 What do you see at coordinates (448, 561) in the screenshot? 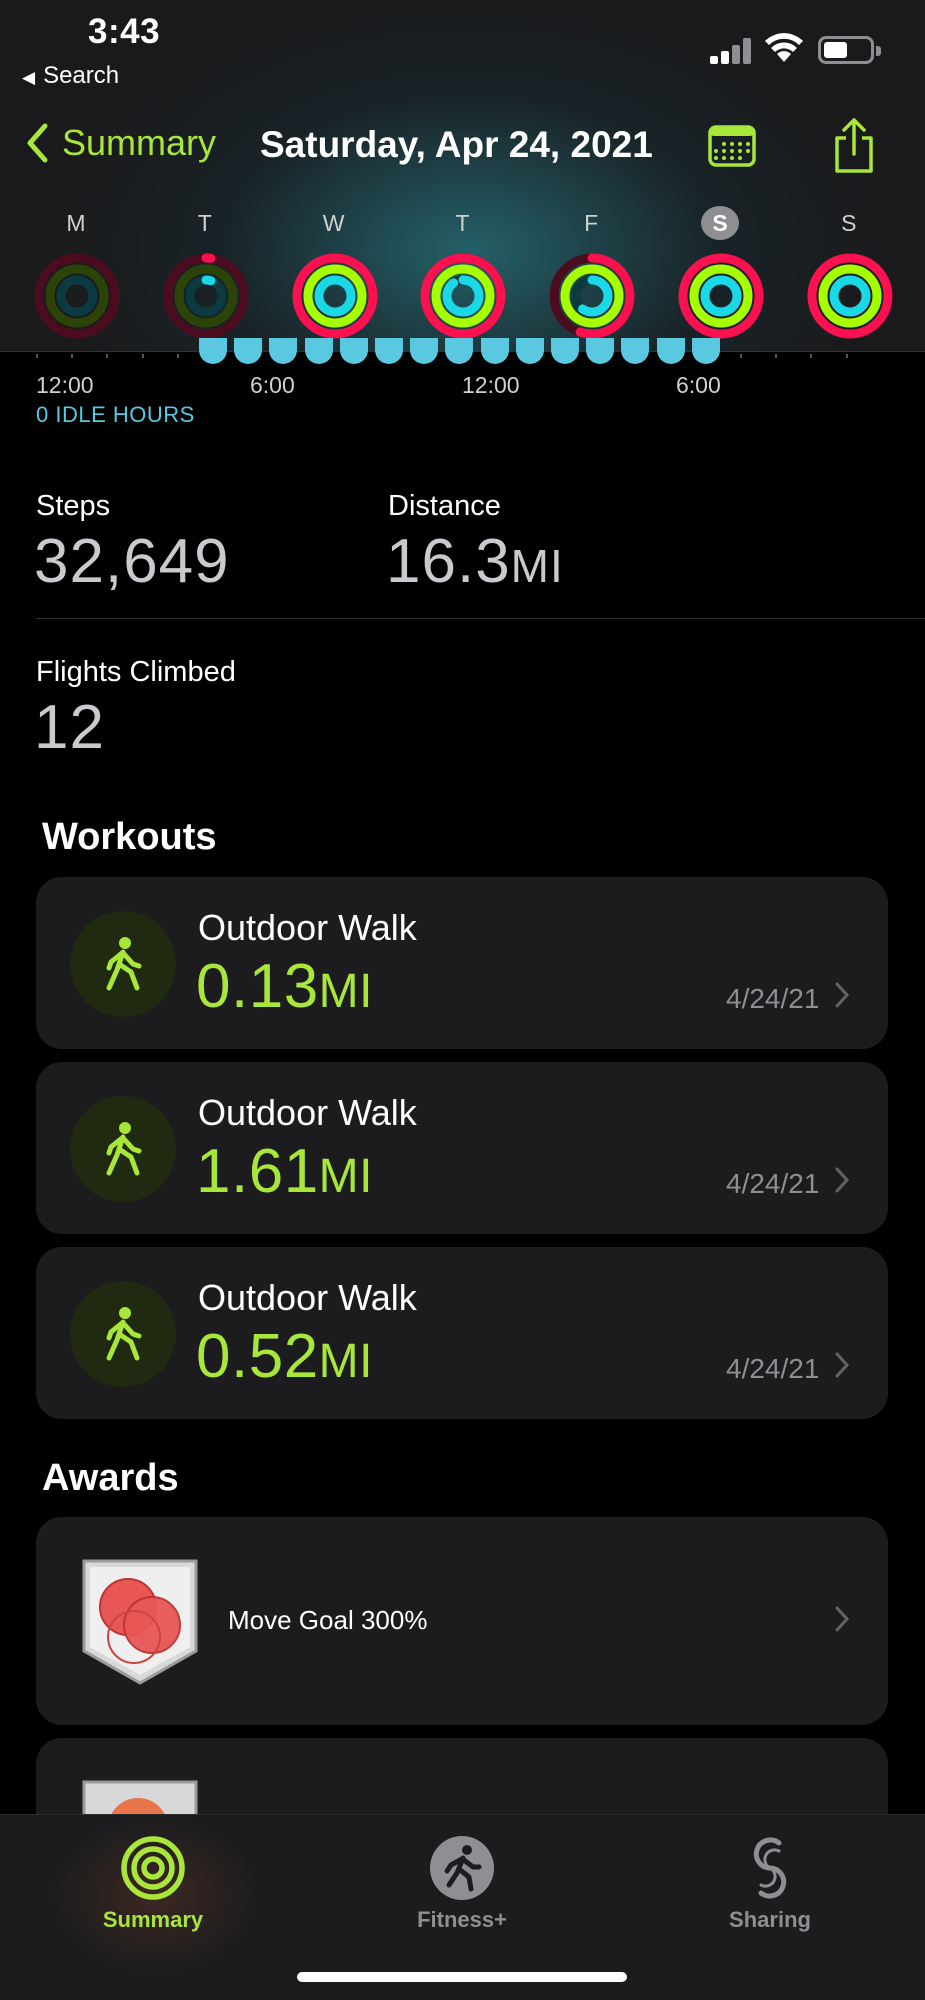
I see `distance-number: 16.3` at bounding box center [448, 561].